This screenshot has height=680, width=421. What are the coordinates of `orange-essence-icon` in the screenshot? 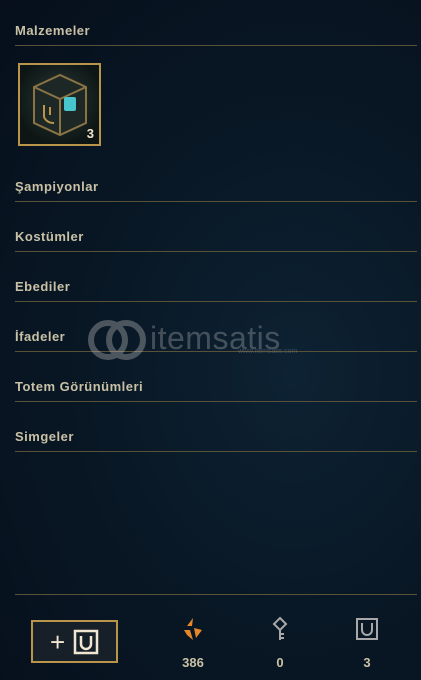 It's located at (193, 629).